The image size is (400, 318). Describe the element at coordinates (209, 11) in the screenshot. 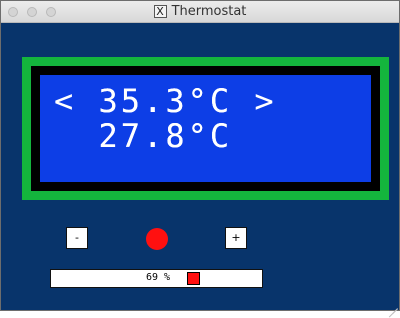

I see `window-title: Thermostat` at that location.